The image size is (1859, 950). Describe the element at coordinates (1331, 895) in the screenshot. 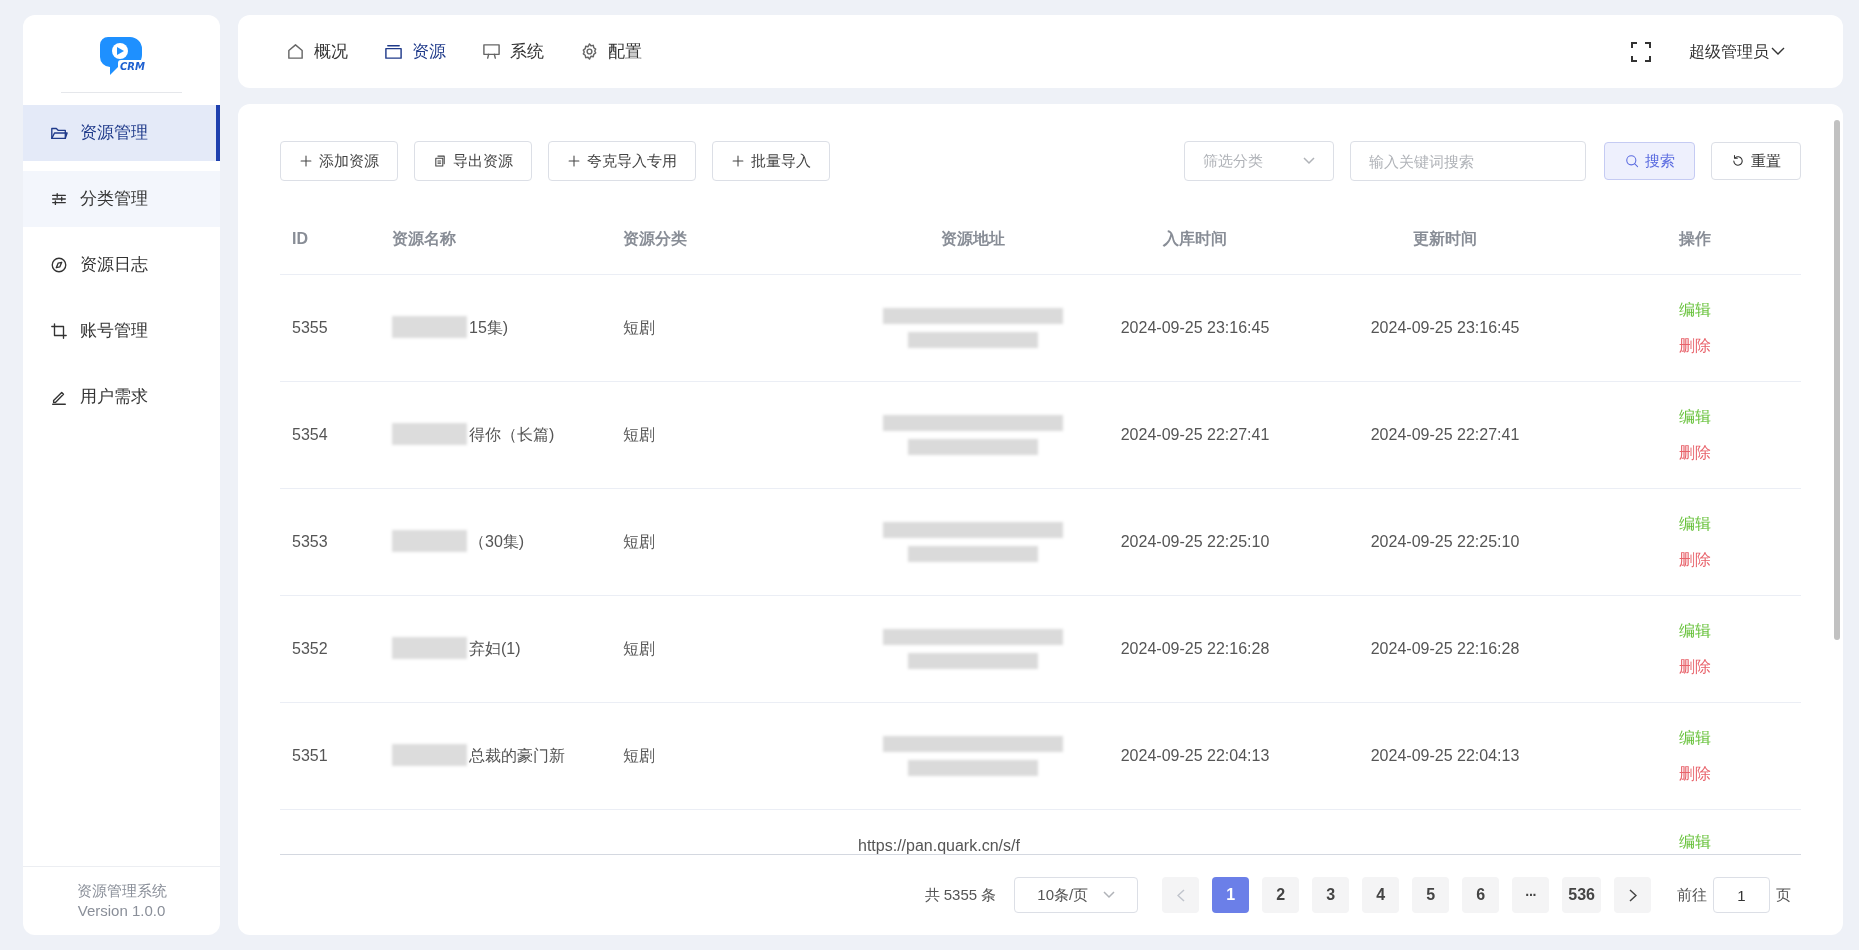

I see `page-button: 3` at that location.